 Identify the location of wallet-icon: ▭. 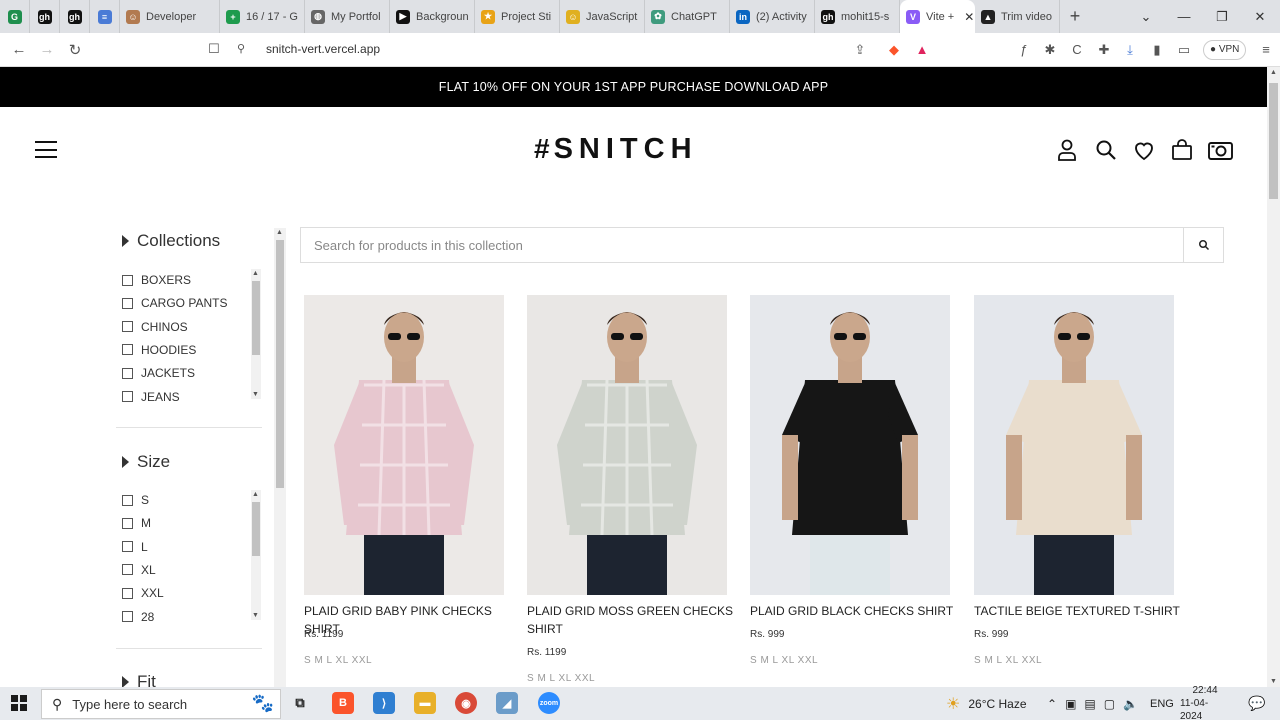
(1184, 50).